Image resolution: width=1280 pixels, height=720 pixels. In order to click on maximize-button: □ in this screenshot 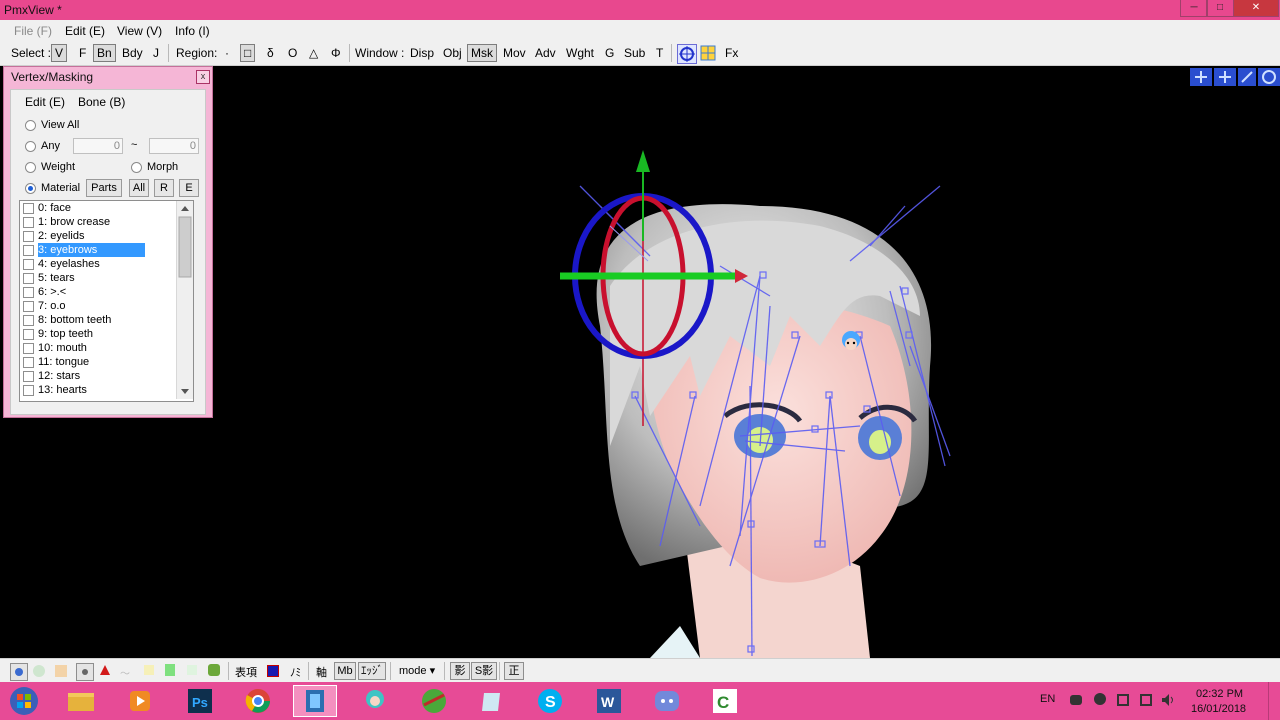, I will do `click(1220, 8)`.